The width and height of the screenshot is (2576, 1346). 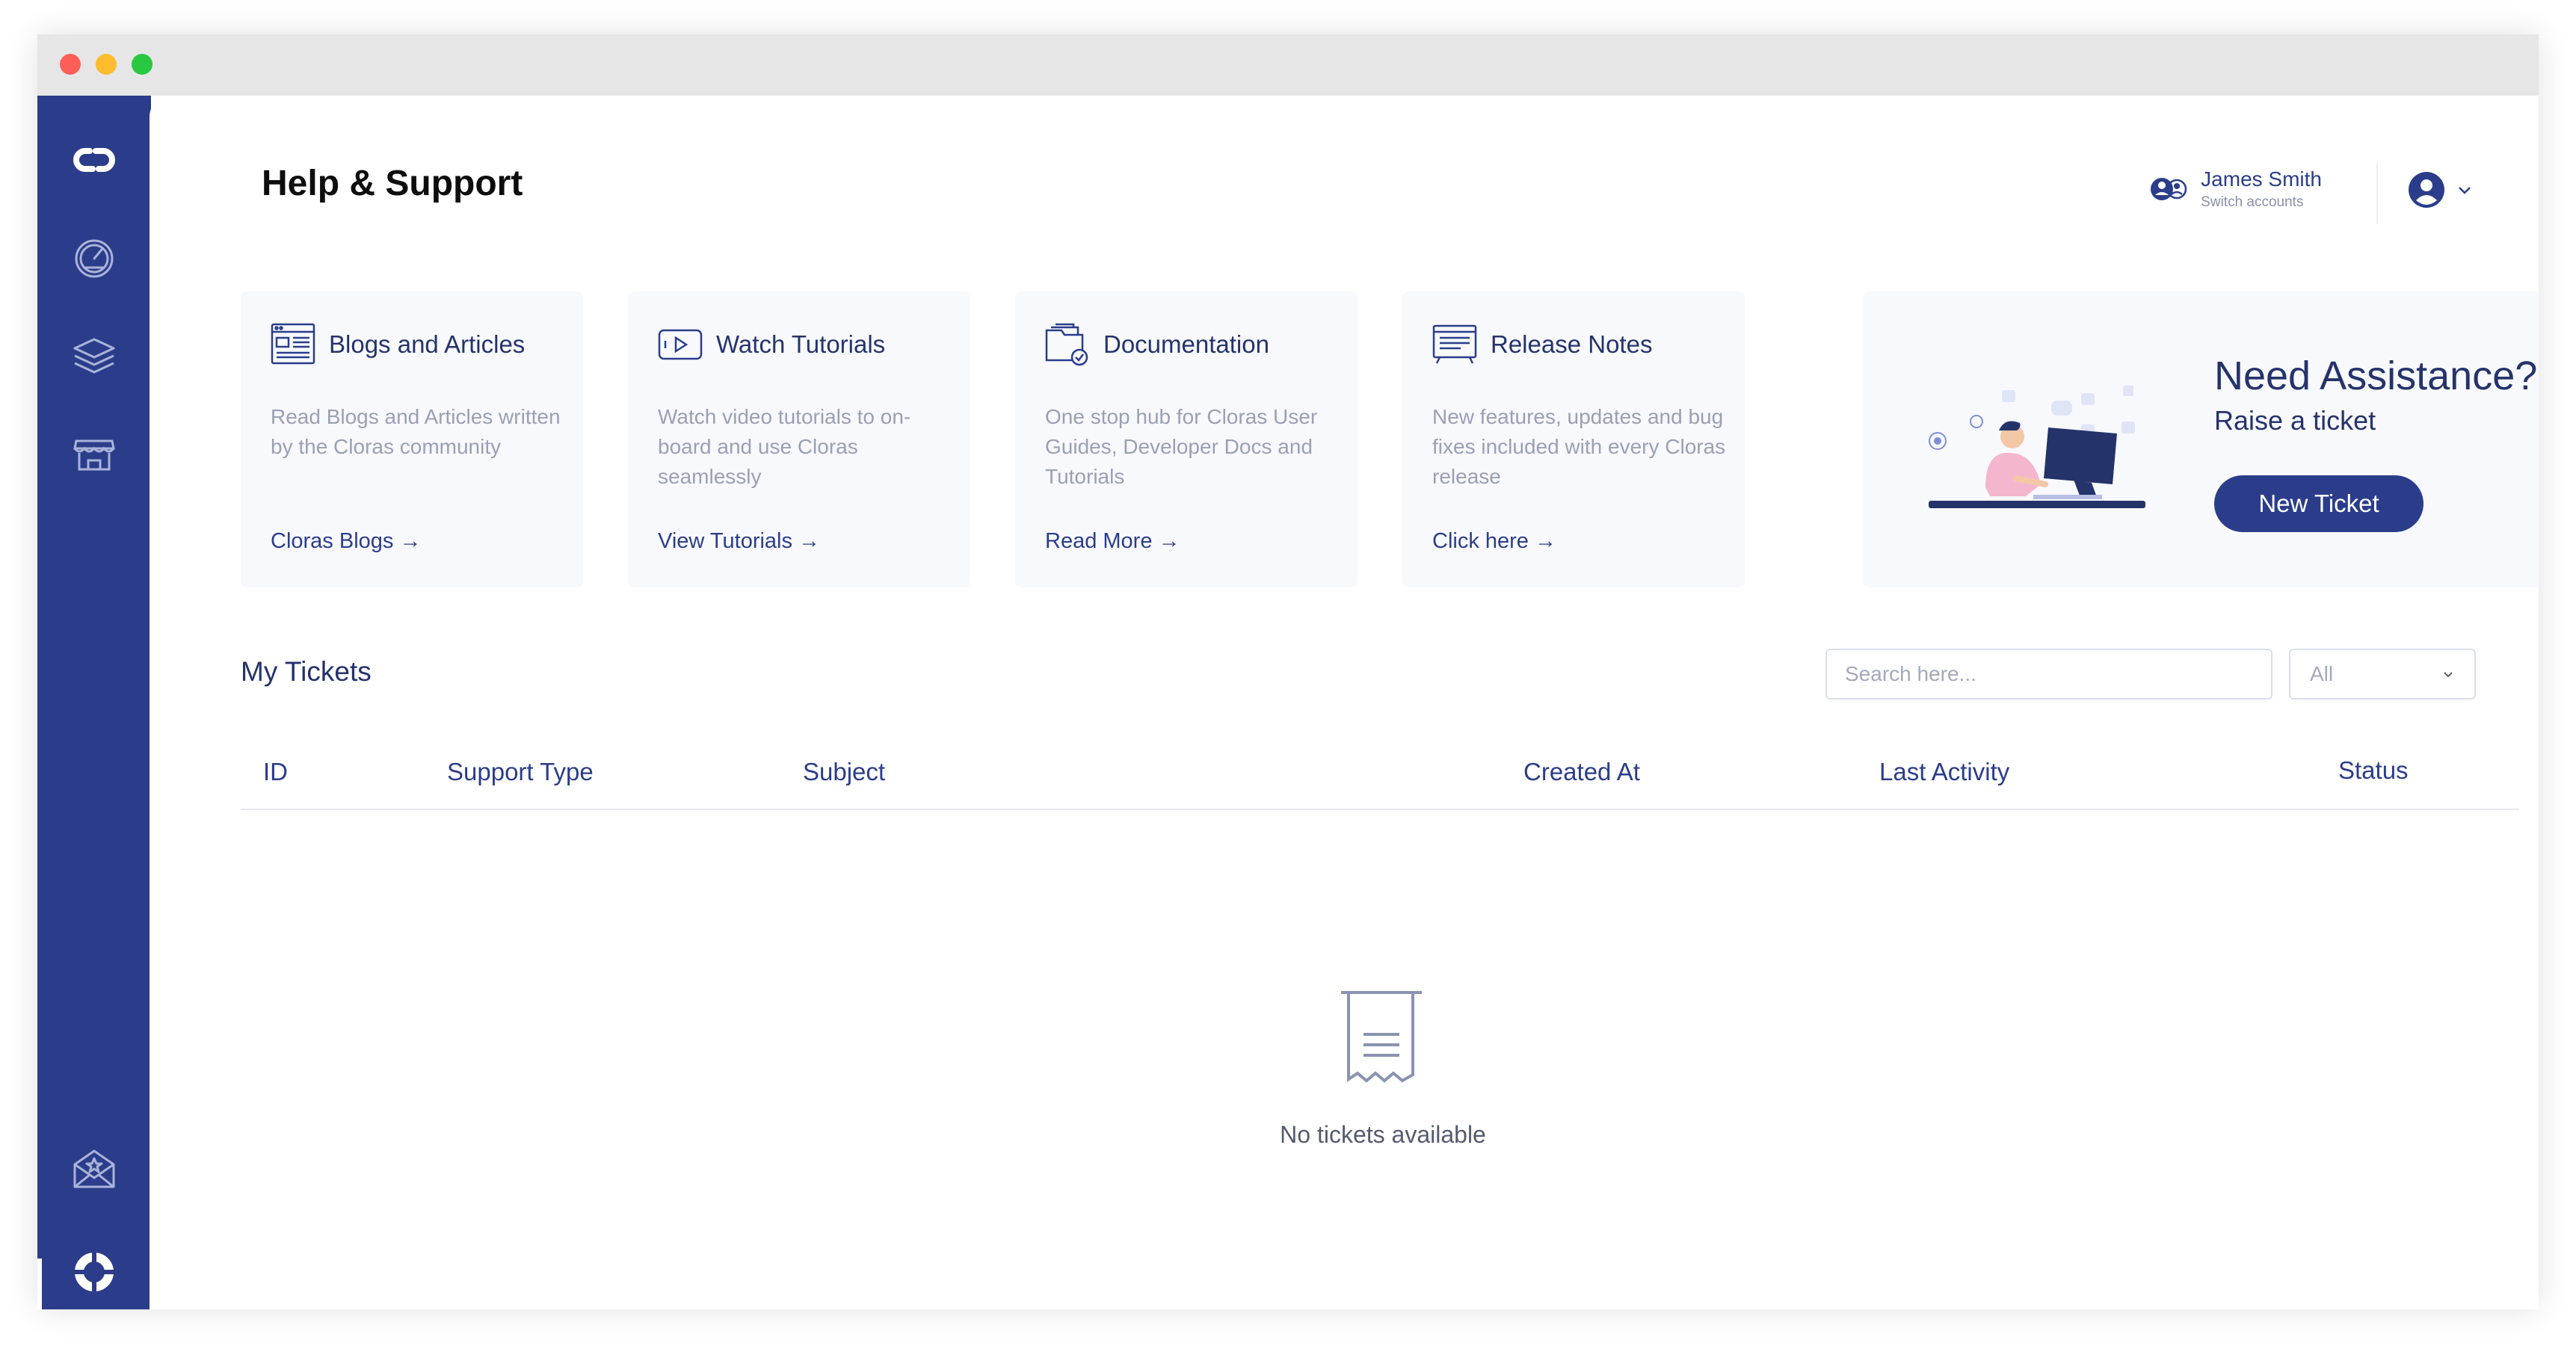 What do you see at coordinates (2377, 193) in the screenshot?
I see `header-divider` at bounding box center [2377, 193].